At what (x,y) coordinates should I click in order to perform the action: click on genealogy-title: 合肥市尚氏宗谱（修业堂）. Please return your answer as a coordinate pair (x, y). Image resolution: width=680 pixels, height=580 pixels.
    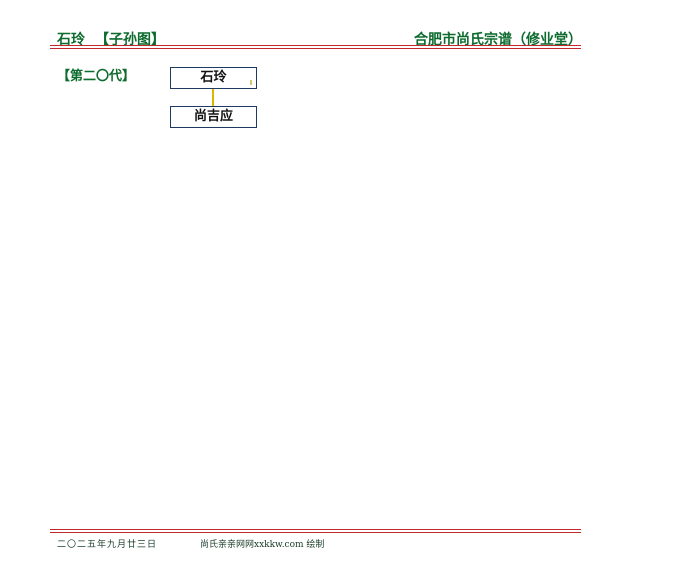
    Looking at the image, I should click on (498, 40).